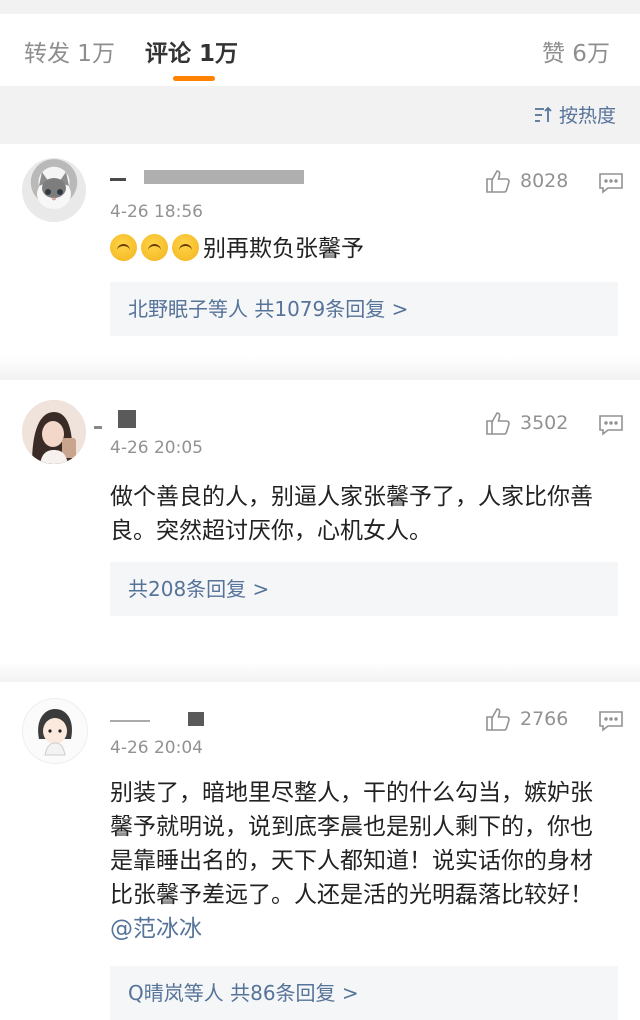 Image resolution: width=640 pixels, height=1020 pixels. I want to click on like-count: 3502, so click(544, 423).